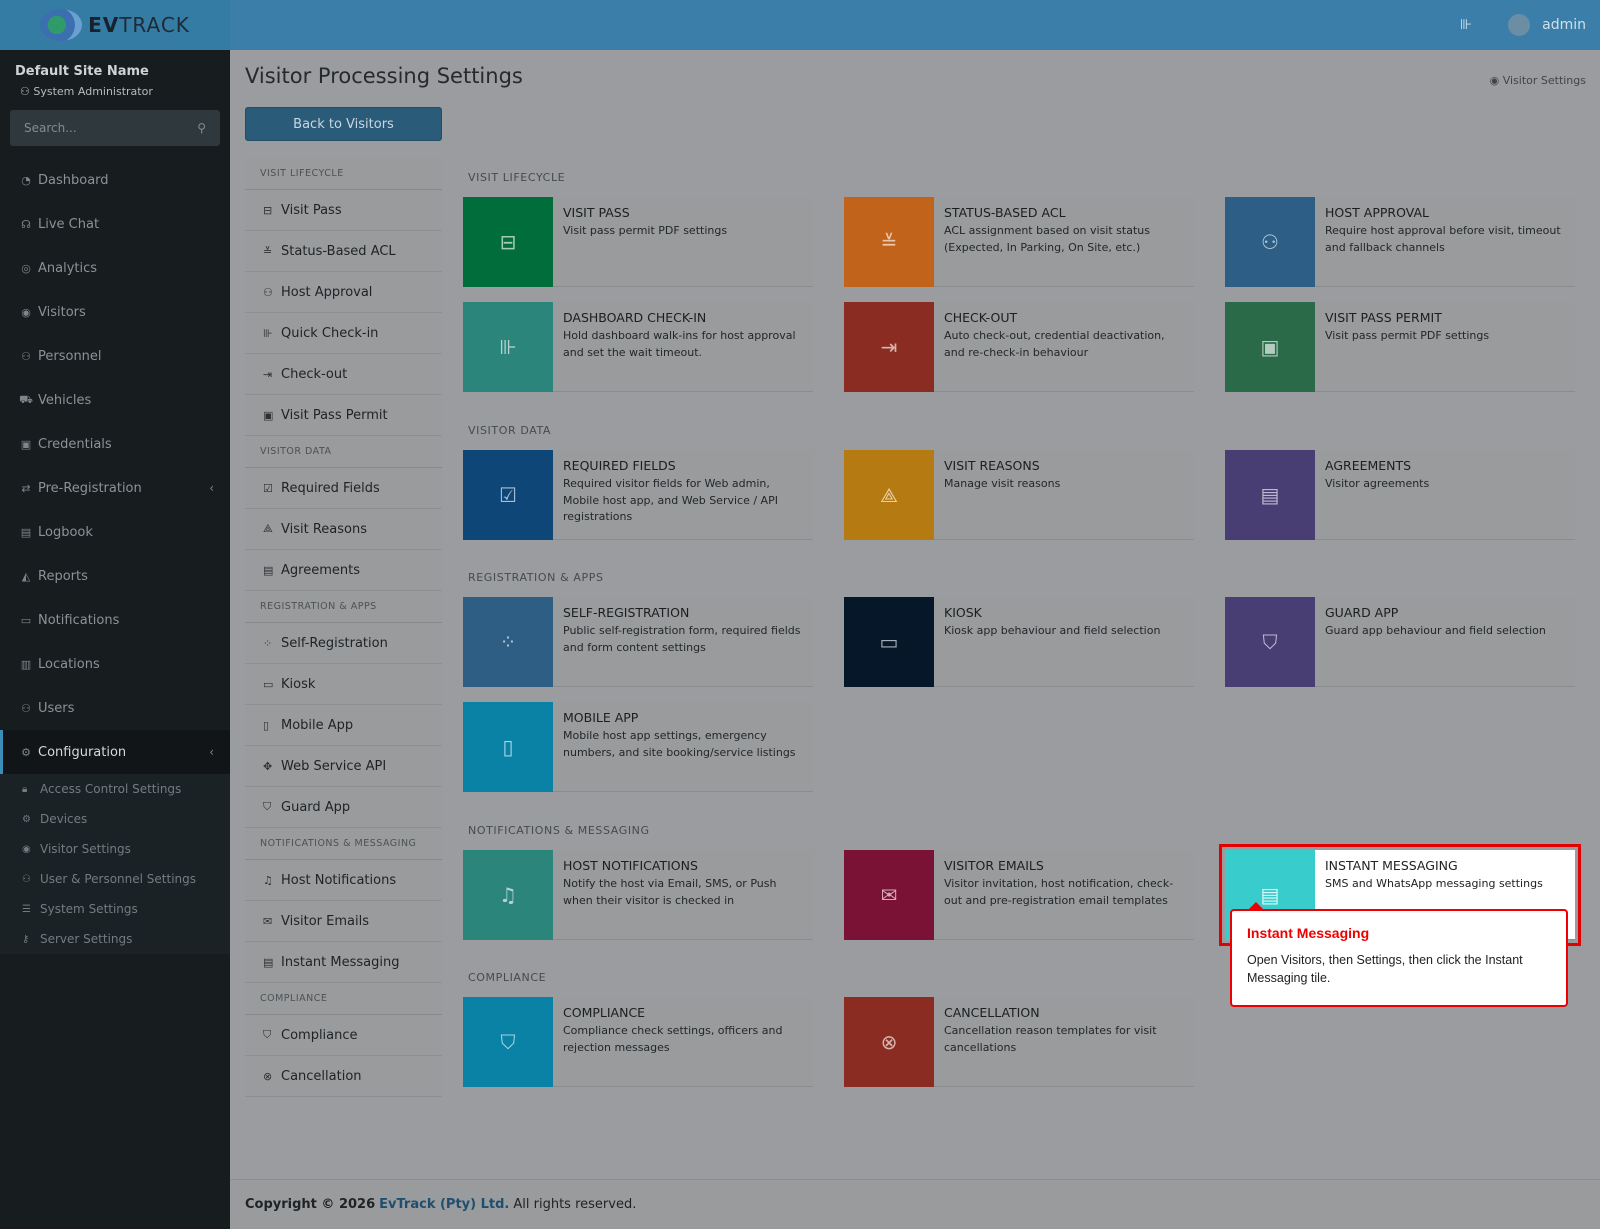  Describe the element at coordinates (115, 312) in the screenshot. I see `sidebar-item-visitors: ◉ Visitors` at that location.